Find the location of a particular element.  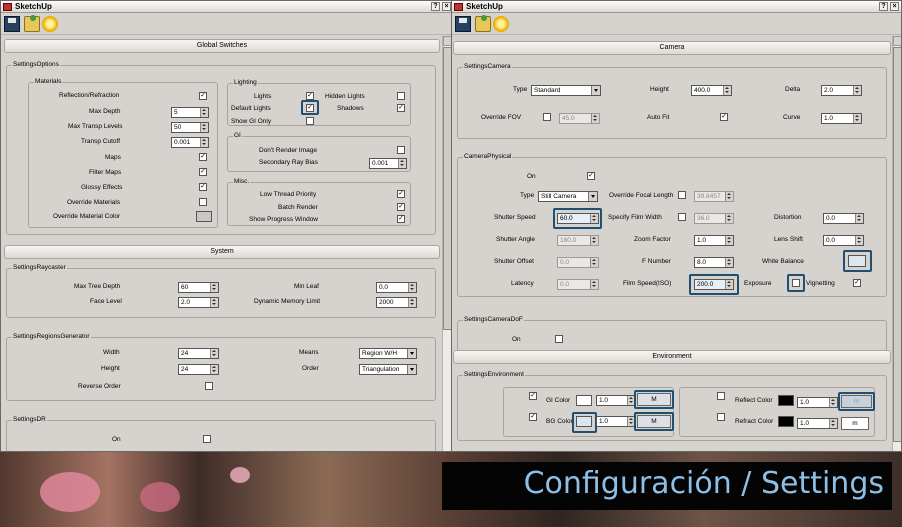

shutter-angle-spinner: 180.0 is located at coordinates (578, 240).